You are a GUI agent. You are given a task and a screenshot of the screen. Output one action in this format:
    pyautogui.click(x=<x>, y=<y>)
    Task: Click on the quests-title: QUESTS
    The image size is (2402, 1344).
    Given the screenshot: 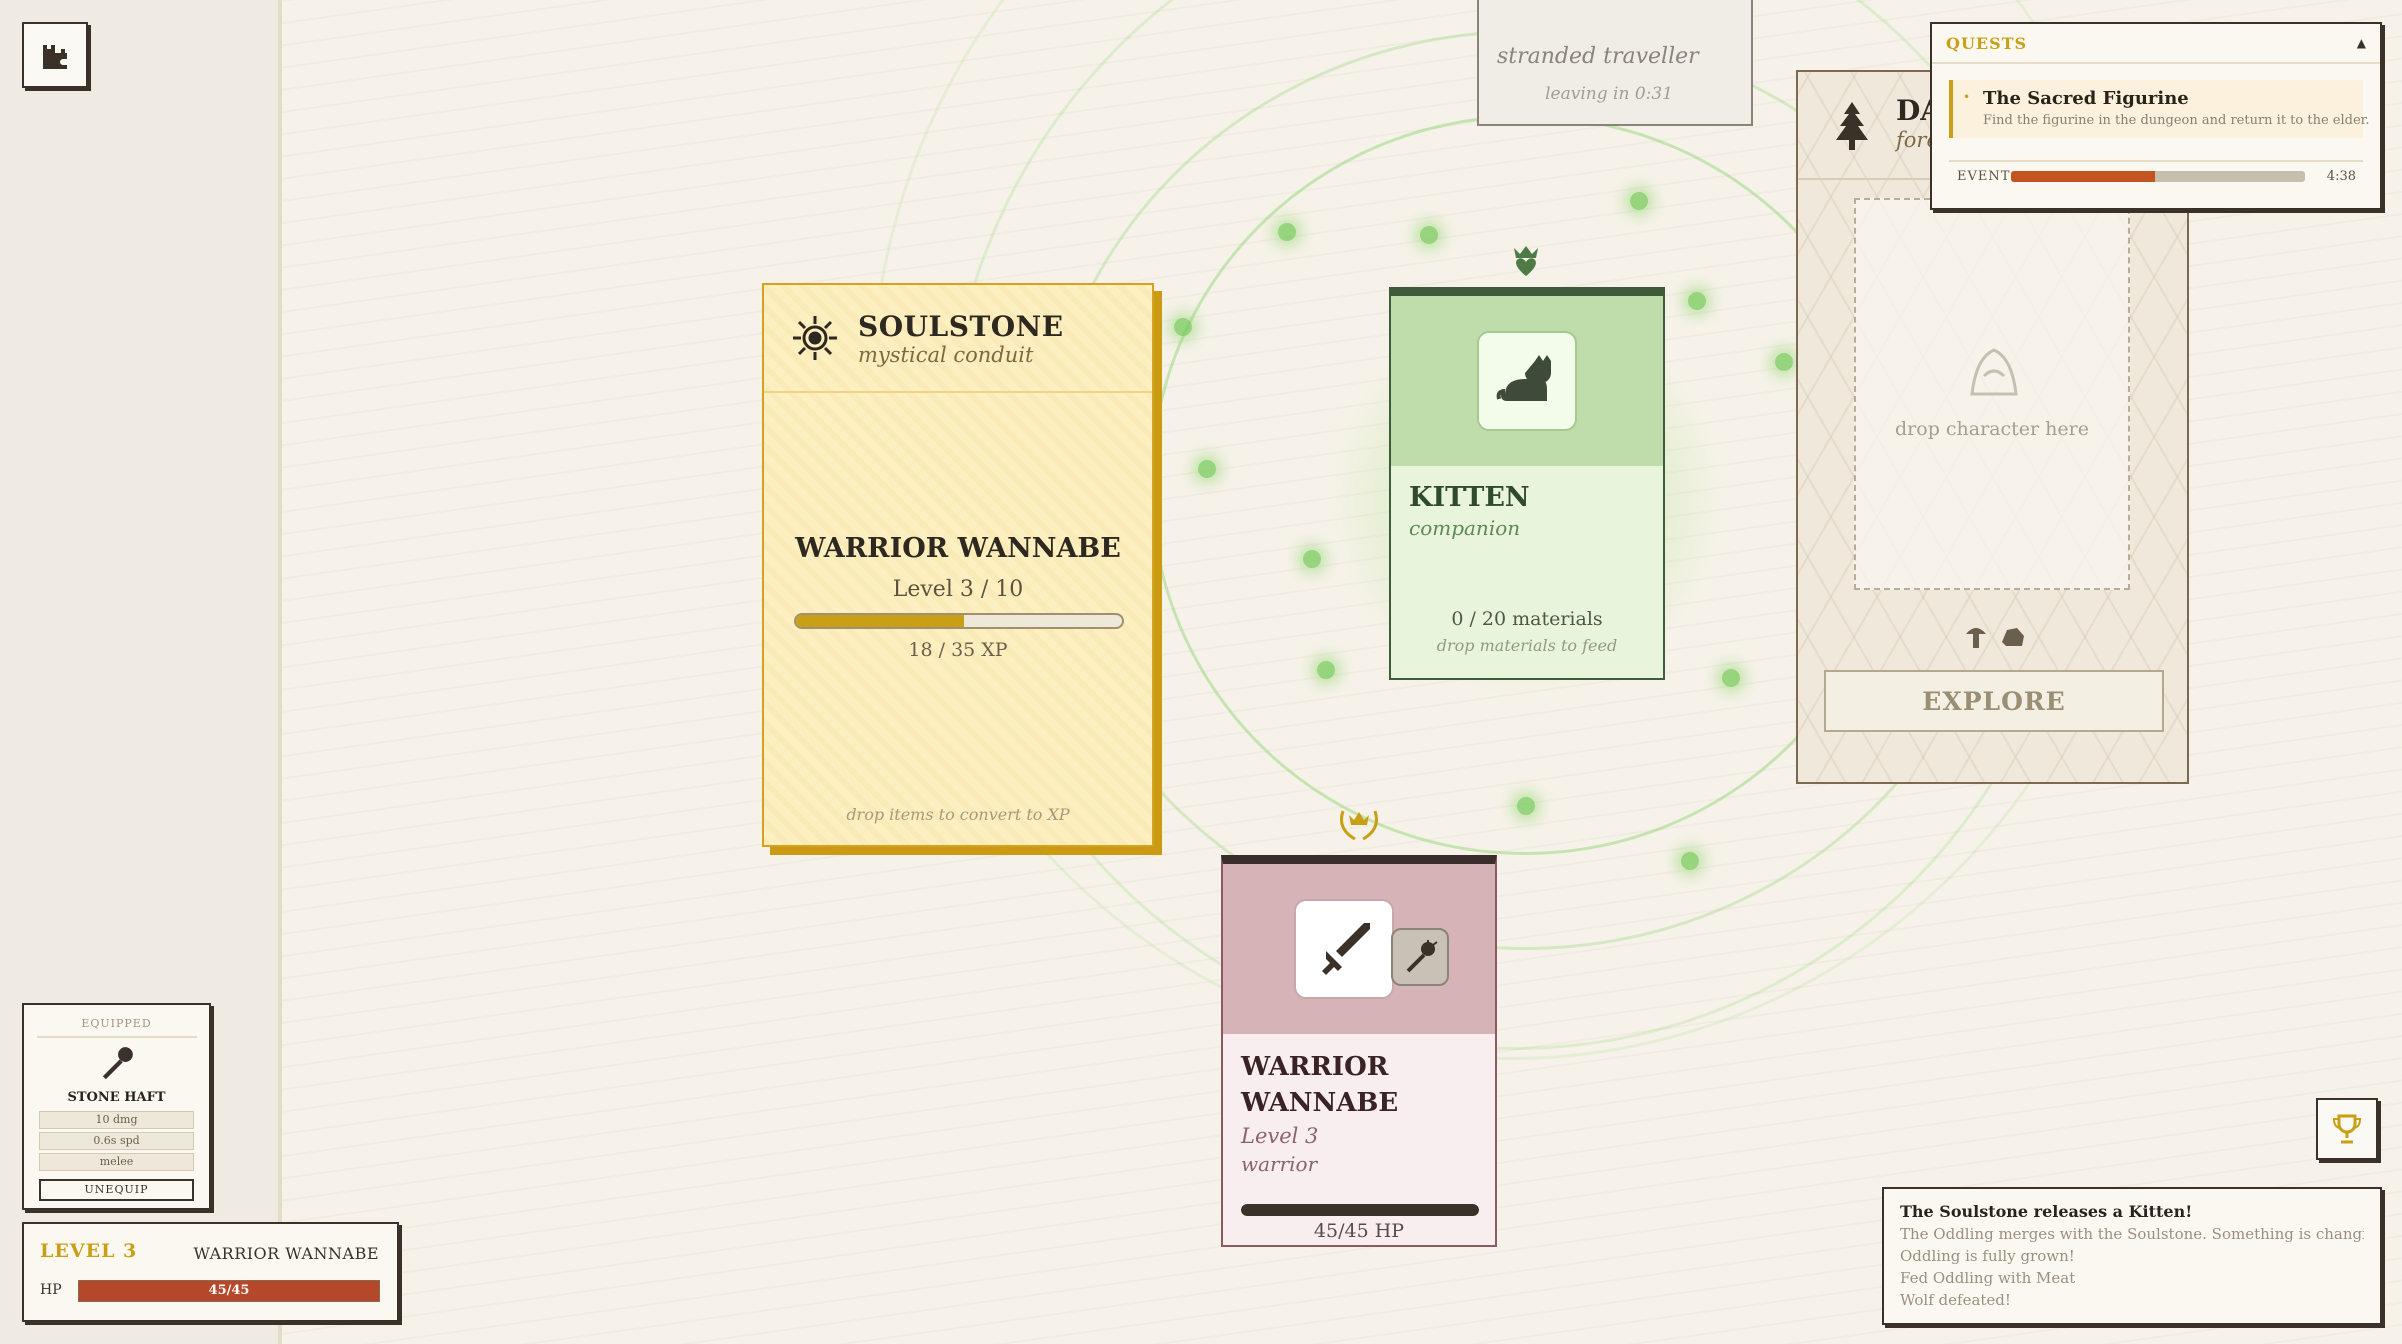 What is the action you would take?
    pyautogui.click(x=1987, y=43)
    